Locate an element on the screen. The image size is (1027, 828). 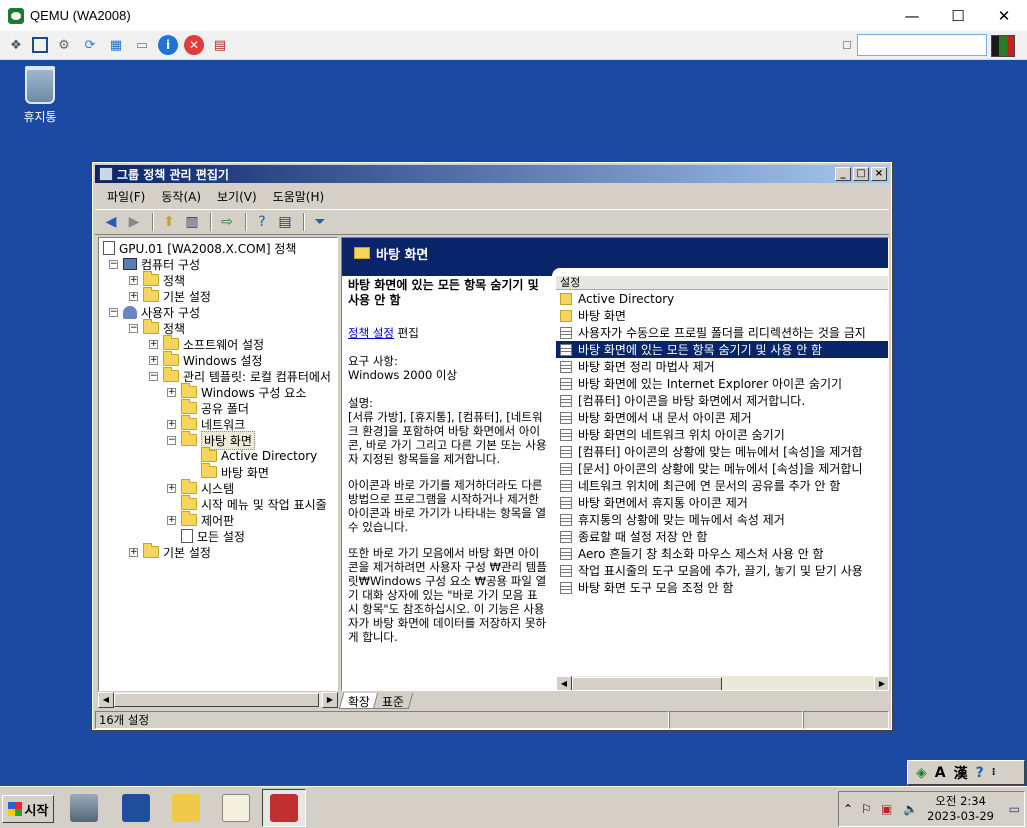
tree-item-start-menu: 시작 메뉴 및 작업 표시줄 is located at coordinates (254, 503).